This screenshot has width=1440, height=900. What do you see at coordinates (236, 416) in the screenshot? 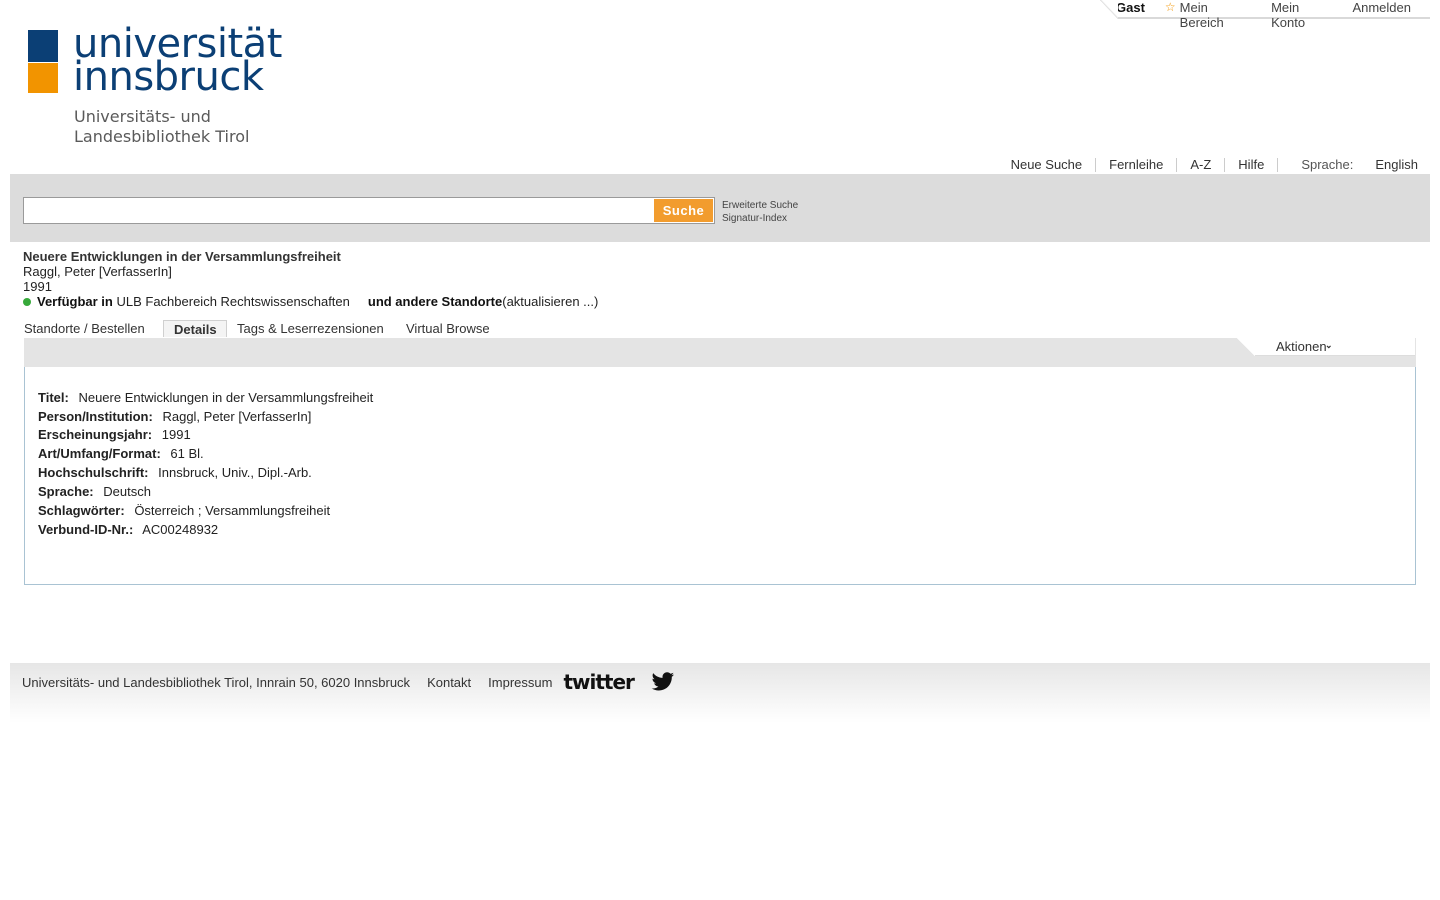
I see `detail-value-person-link: Raggl, Peter [VerfasserIn]` at bounding box center [236, 416].